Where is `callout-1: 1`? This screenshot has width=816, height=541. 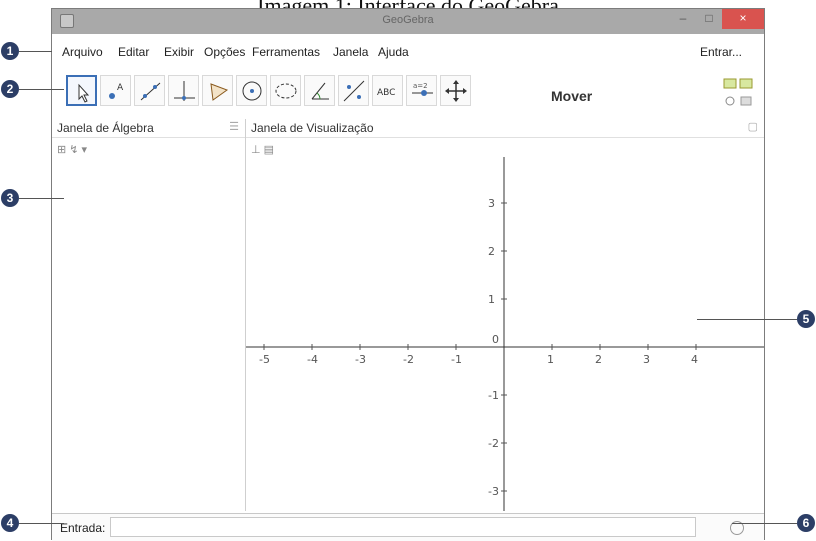
callout-1: 1 is located at coordinates (10, 51).